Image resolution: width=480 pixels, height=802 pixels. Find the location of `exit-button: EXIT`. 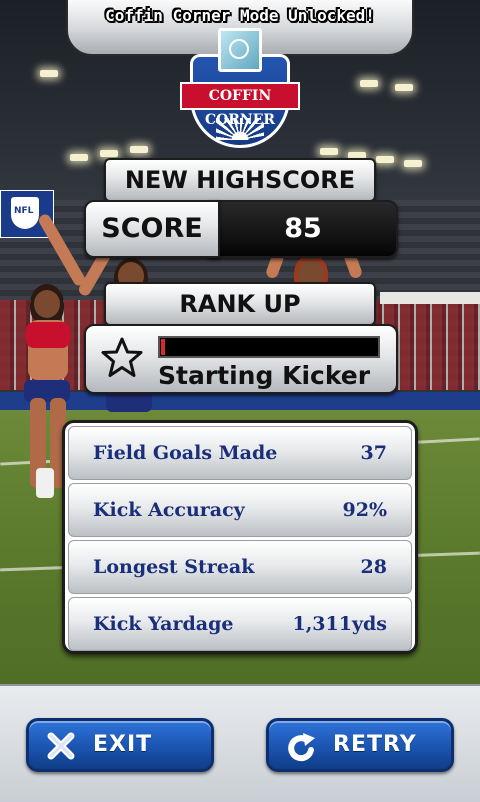

exit-button: EXIT is located at coordinates (120, 745).